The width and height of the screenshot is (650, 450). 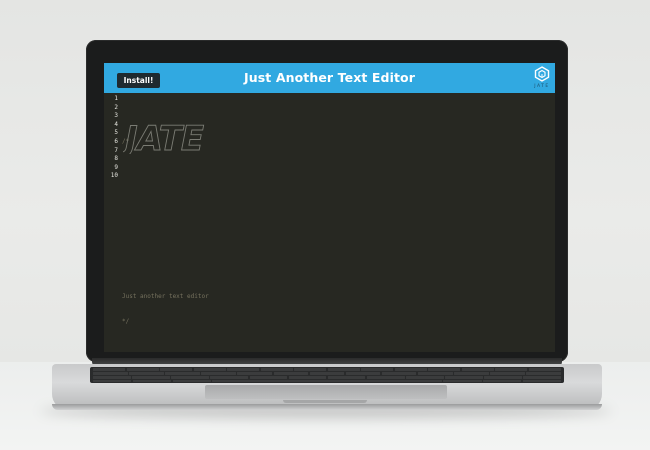 I want to click on line-number: 9, so click(x=116, y=167).